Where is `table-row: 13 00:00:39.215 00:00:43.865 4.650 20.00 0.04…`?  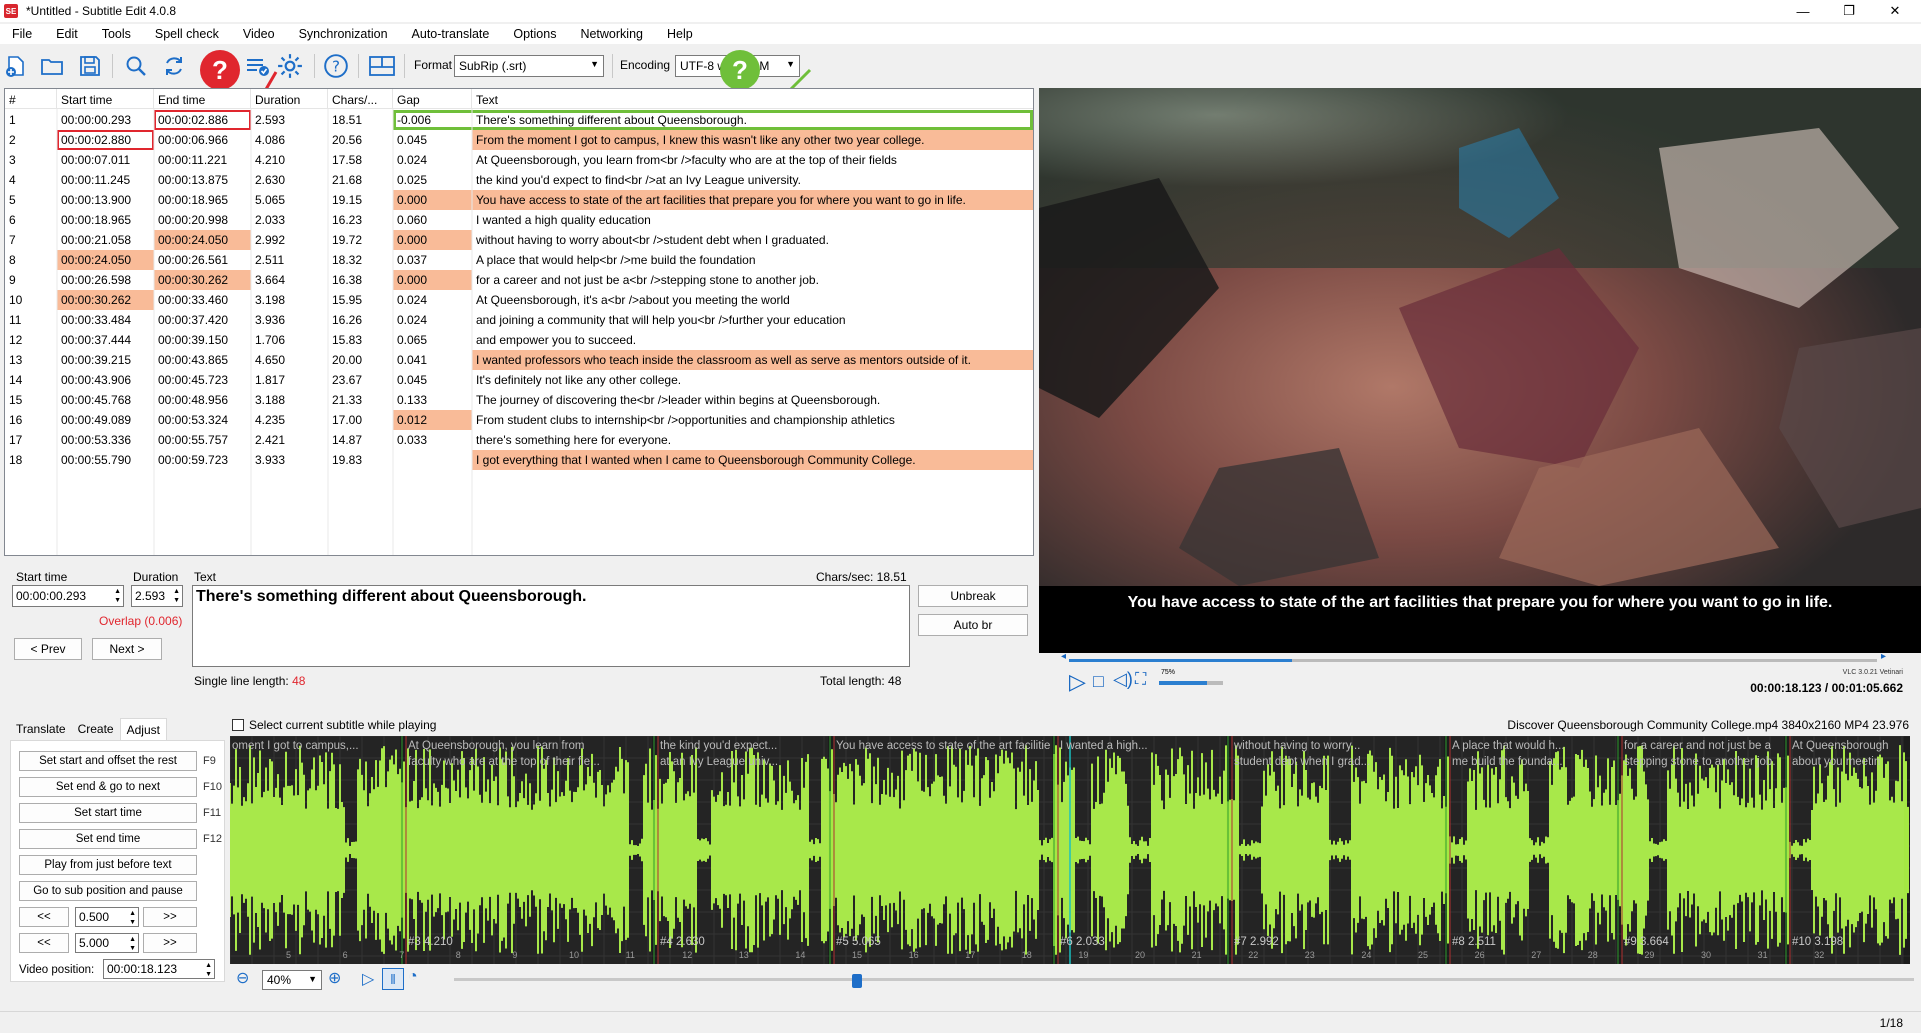
table-row: 13 00:00:39.215 00:00:43.865 4.650 20.00 0.04… is located at coordinates (519, 360).